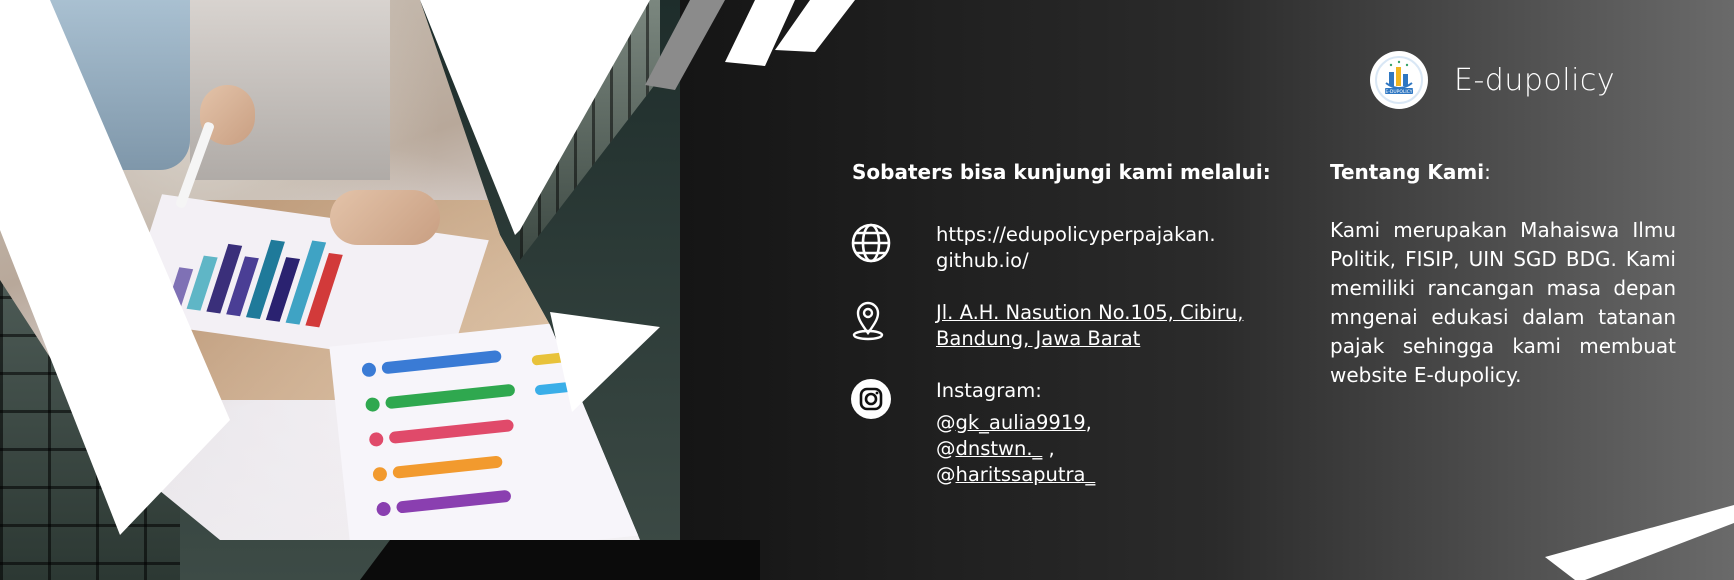  Describe the element at coordinates (1398, 92) in the screenshot. I see `logo-text: E-DUPOLICY` at that location.